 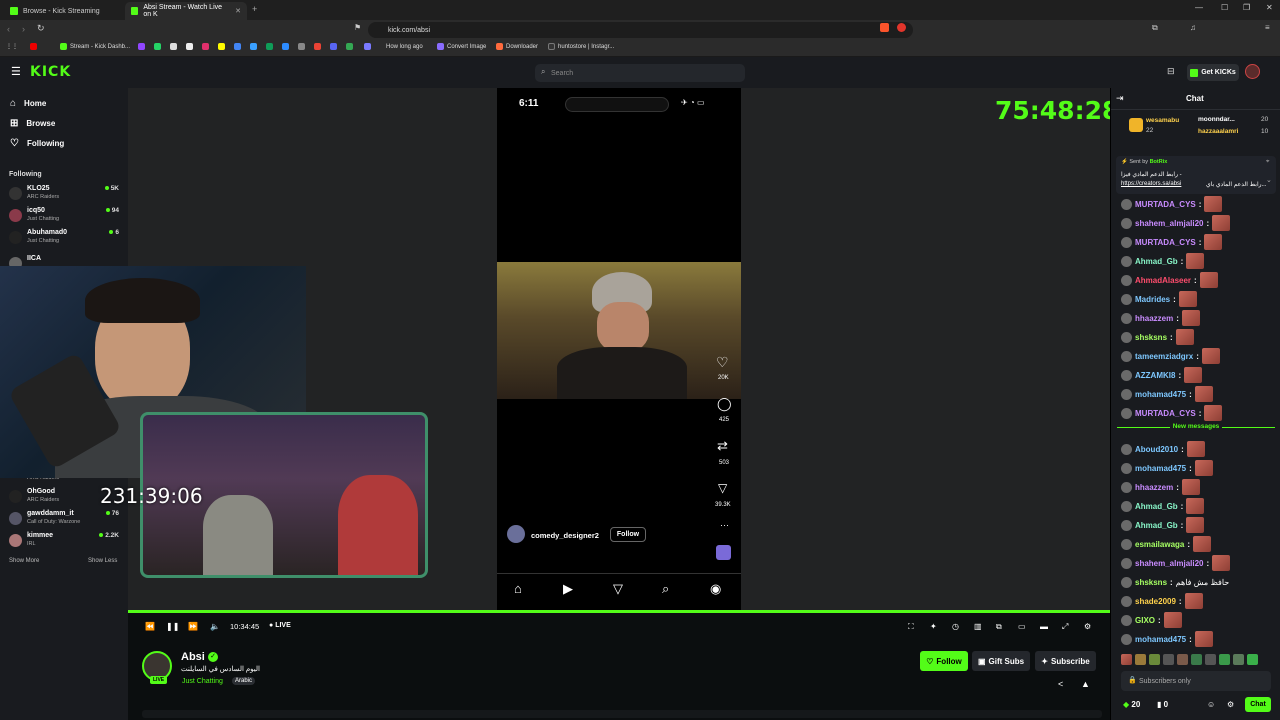 What do you see at coordinates (173, 46) in the screenshot?
I see `bookmark-x-icon` at bounding box center [173, 46].